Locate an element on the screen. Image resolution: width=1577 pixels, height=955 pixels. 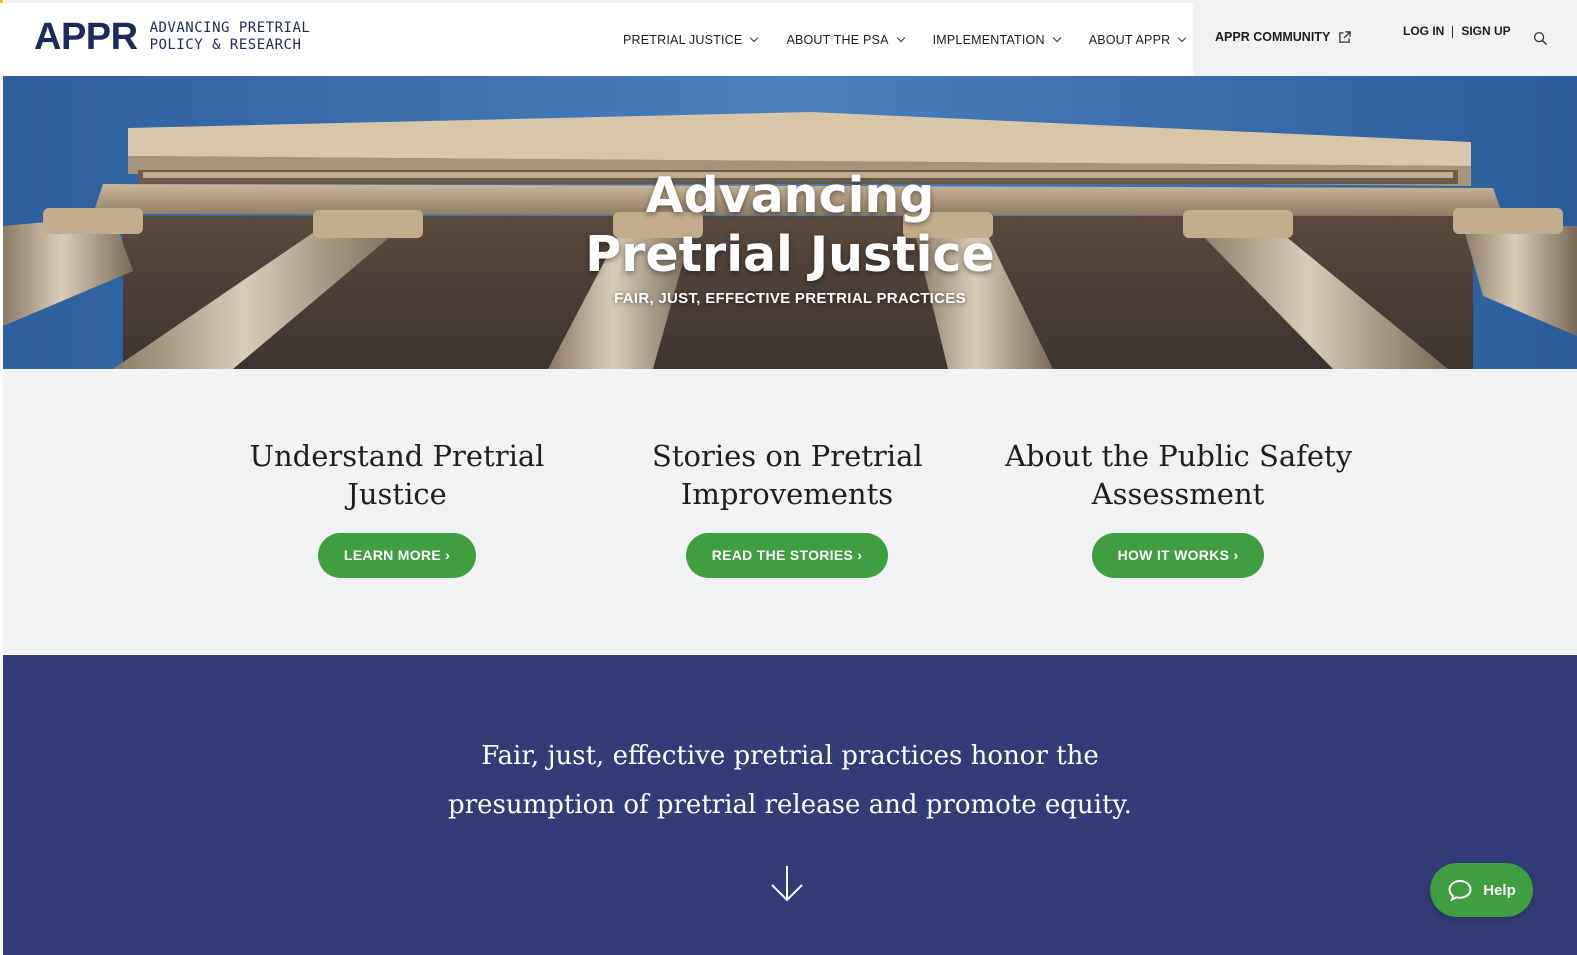
logo-tagline: ADVANCING PRETRIAL POLICY & RESEARCH is located at coordinates (230, 37).